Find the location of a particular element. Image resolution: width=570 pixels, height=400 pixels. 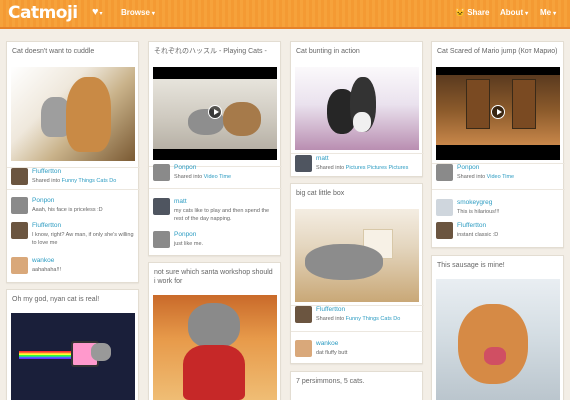

post-title: Cat doesn't want to cuddle is located at coordinates (72, 49).